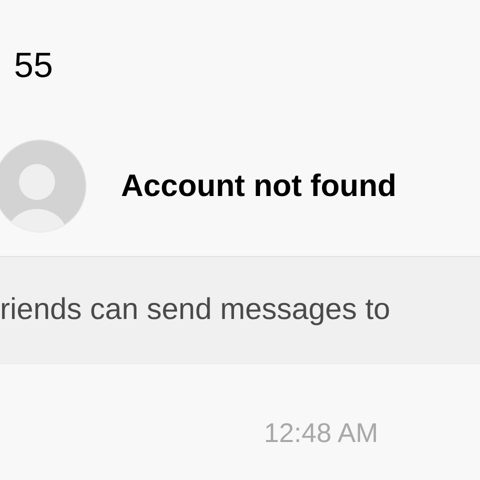 The height and width of the screenshot is (480, 480). What do you see at coordinates (258, 186) in the screenshot?
I see `contact-name: Account not found` at bounding box center [258, 186].